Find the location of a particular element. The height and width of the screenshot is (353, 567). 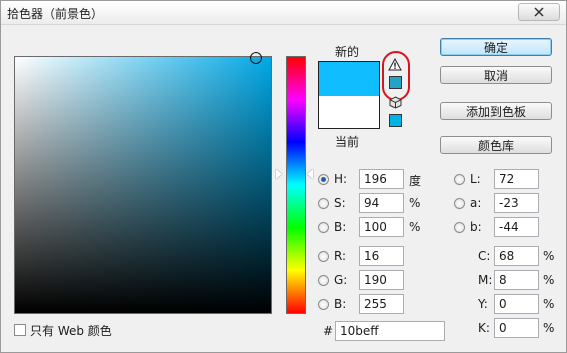

cancel-button: 取消 is located at coordinates (496, 75).